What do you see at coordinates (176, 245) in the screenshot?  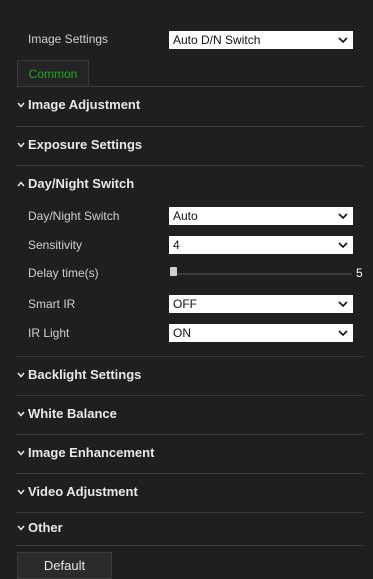 I see `sensitivity-value: 4` at bounding box center [176, 245].